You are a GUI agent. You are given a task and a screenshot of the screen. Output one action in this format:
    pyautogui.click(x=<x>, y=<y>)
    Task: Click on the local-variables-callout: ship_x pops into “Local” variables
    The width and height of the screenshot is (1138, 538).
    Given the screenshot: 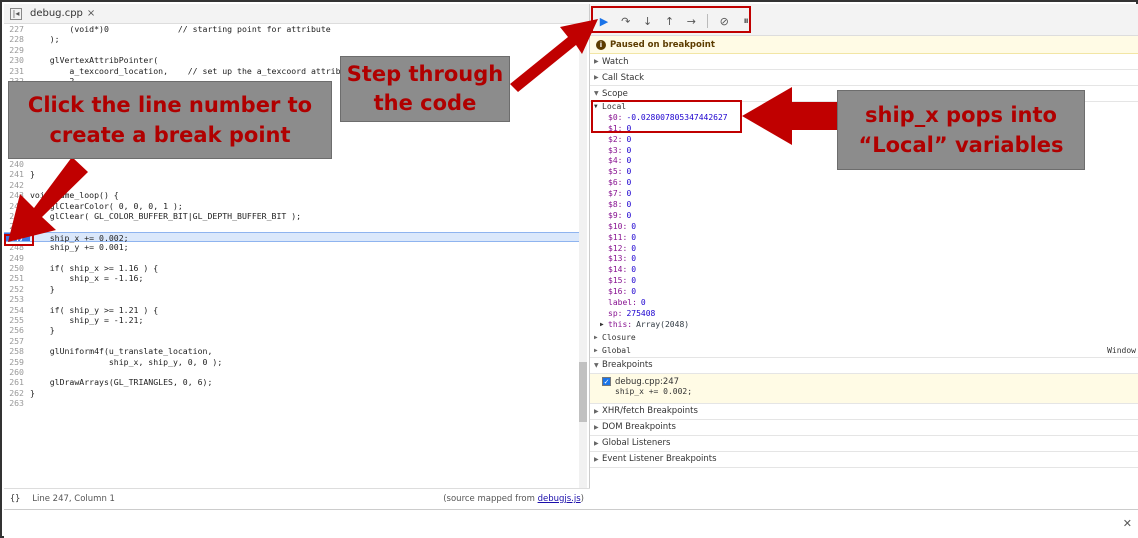 What is the action you would take?
    pyautogui.click(x=961, y=130)
    